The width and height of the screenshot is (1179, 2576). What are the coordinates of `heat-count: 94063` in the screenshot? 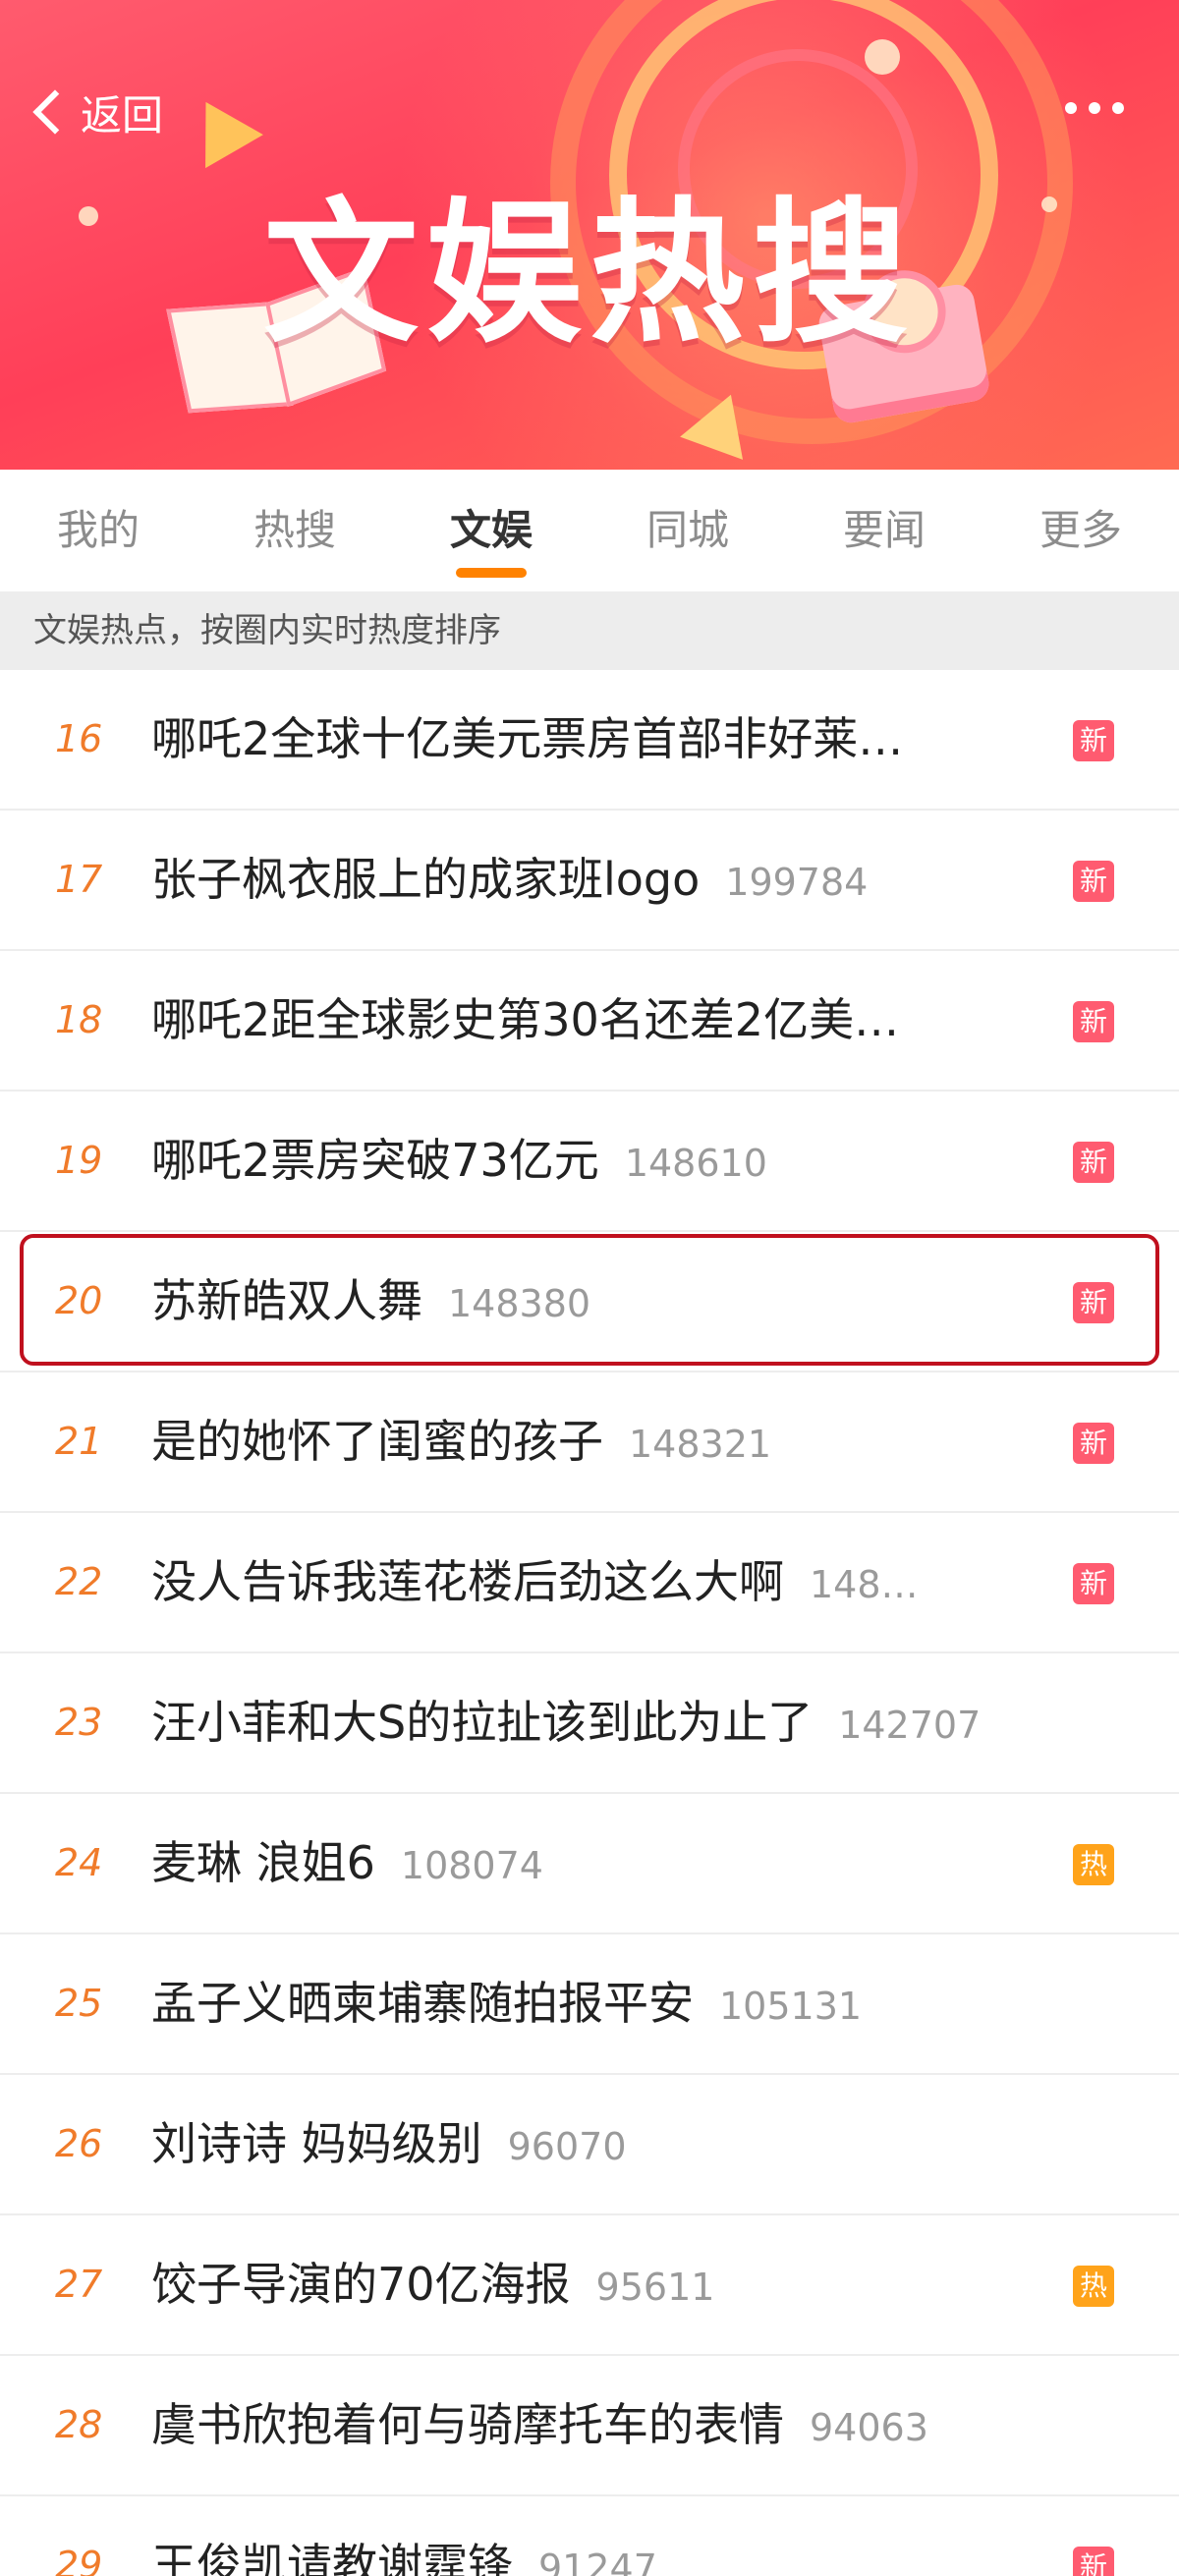 It's located at (869, 2427).